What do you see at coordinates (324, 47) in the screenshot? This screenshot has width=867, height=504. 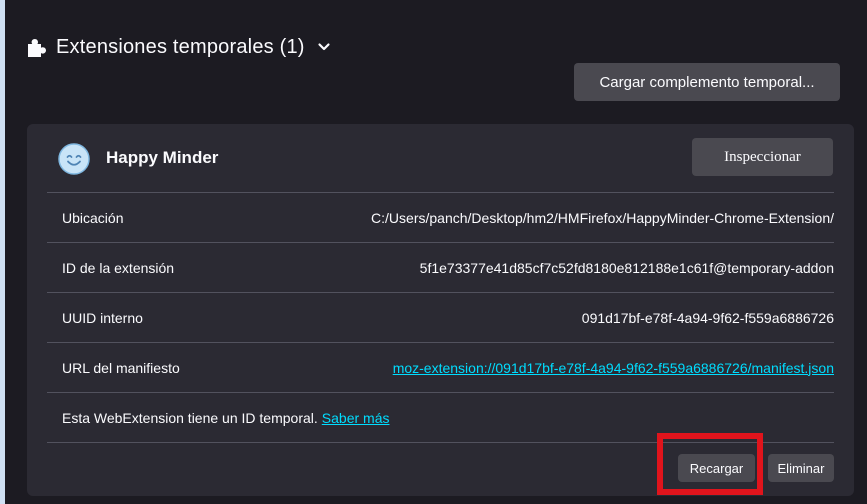 I see `chevron-down-icon` at bounding box center [324, 47].